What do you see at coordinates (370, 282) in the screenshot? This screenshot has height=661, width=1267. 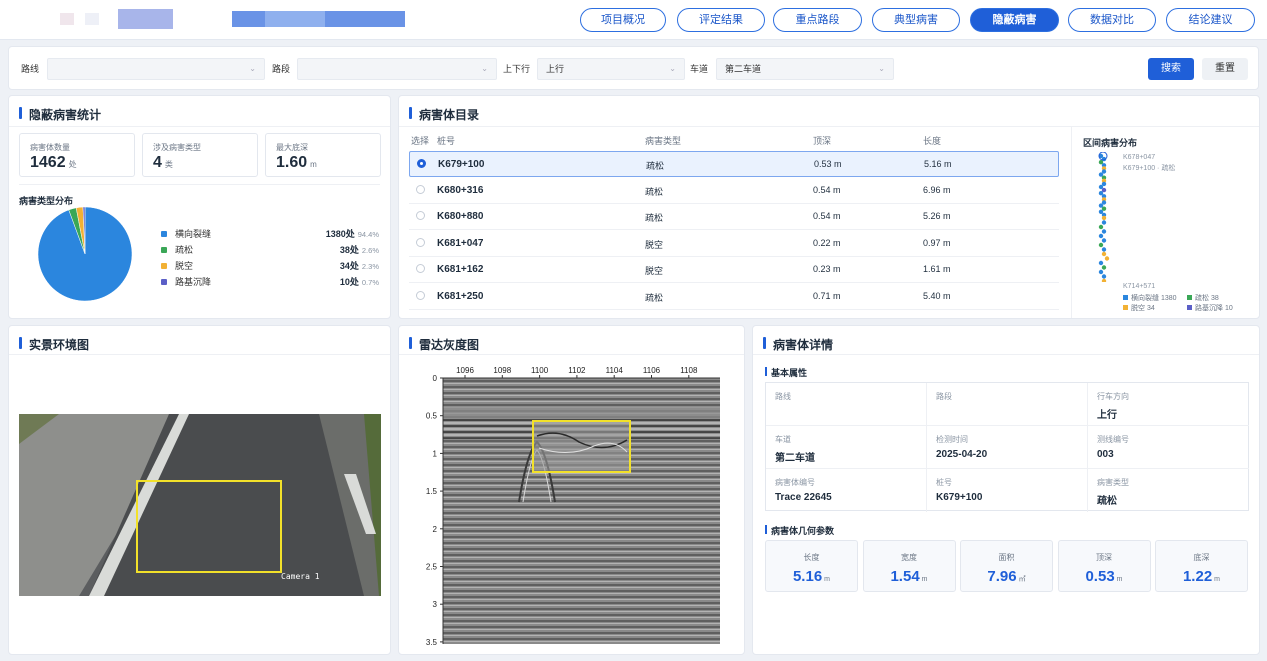 I see `legend-pct: 0.7%` at bounding box center [370, 282].